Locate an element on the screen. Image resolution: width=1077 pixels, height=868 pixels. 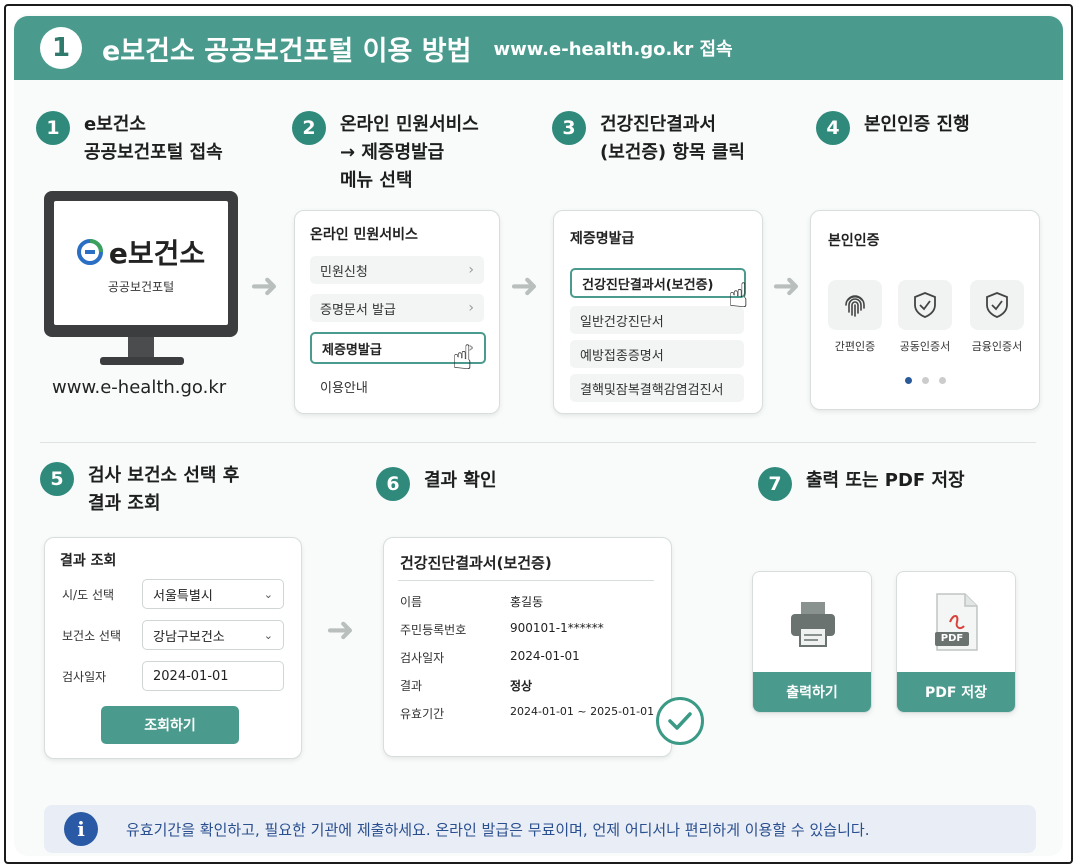
section-divider is located at coordinates (538, 442).